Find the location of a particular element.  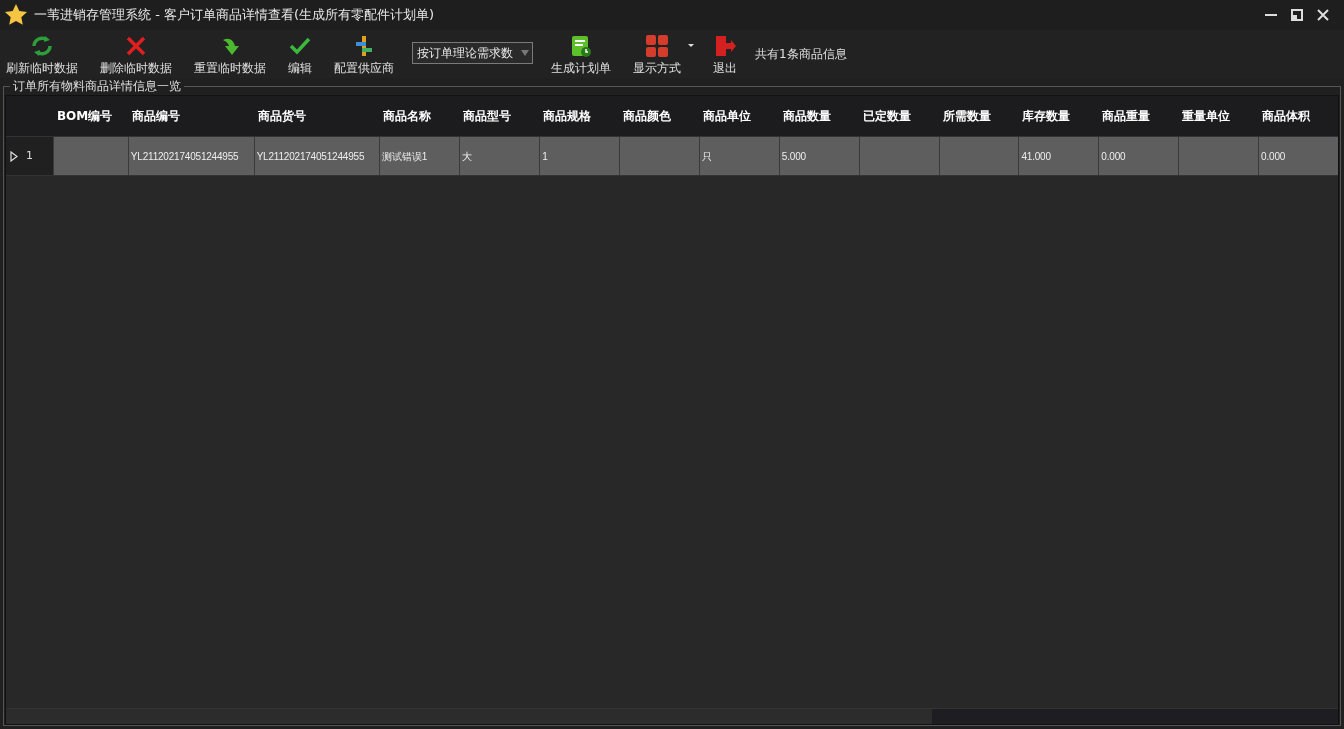

caret-icon is located at coordinates (691, 45).